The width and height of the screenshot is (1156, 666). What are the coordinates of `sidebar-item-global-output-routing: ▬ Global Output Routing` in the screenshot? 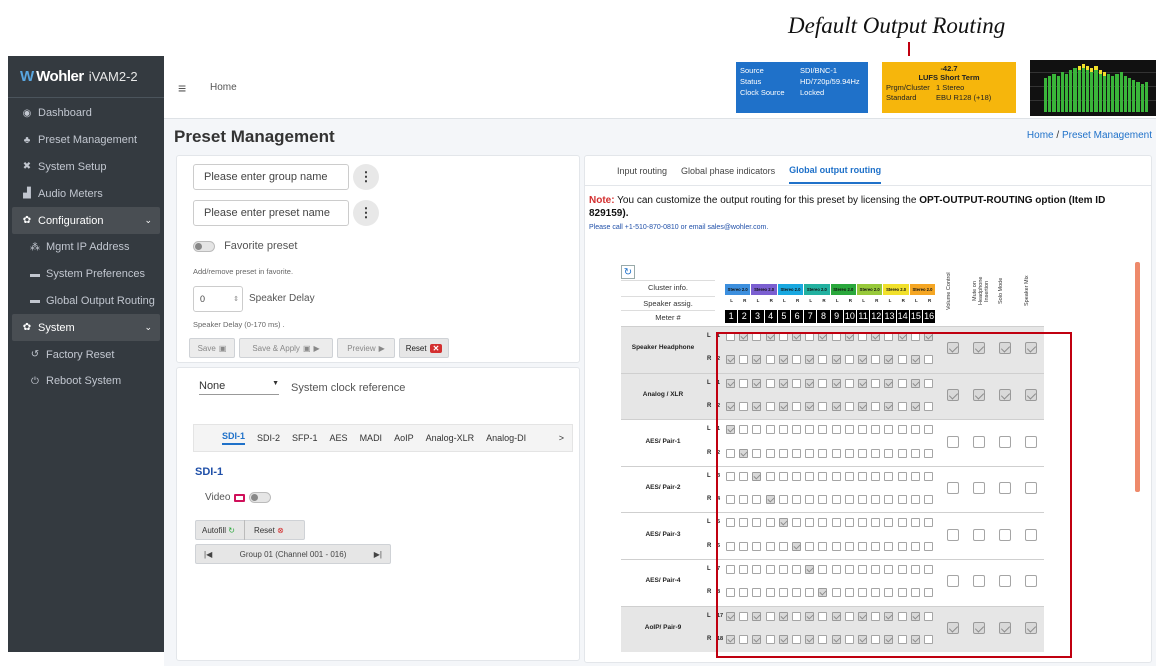 It's located at (86, 301).